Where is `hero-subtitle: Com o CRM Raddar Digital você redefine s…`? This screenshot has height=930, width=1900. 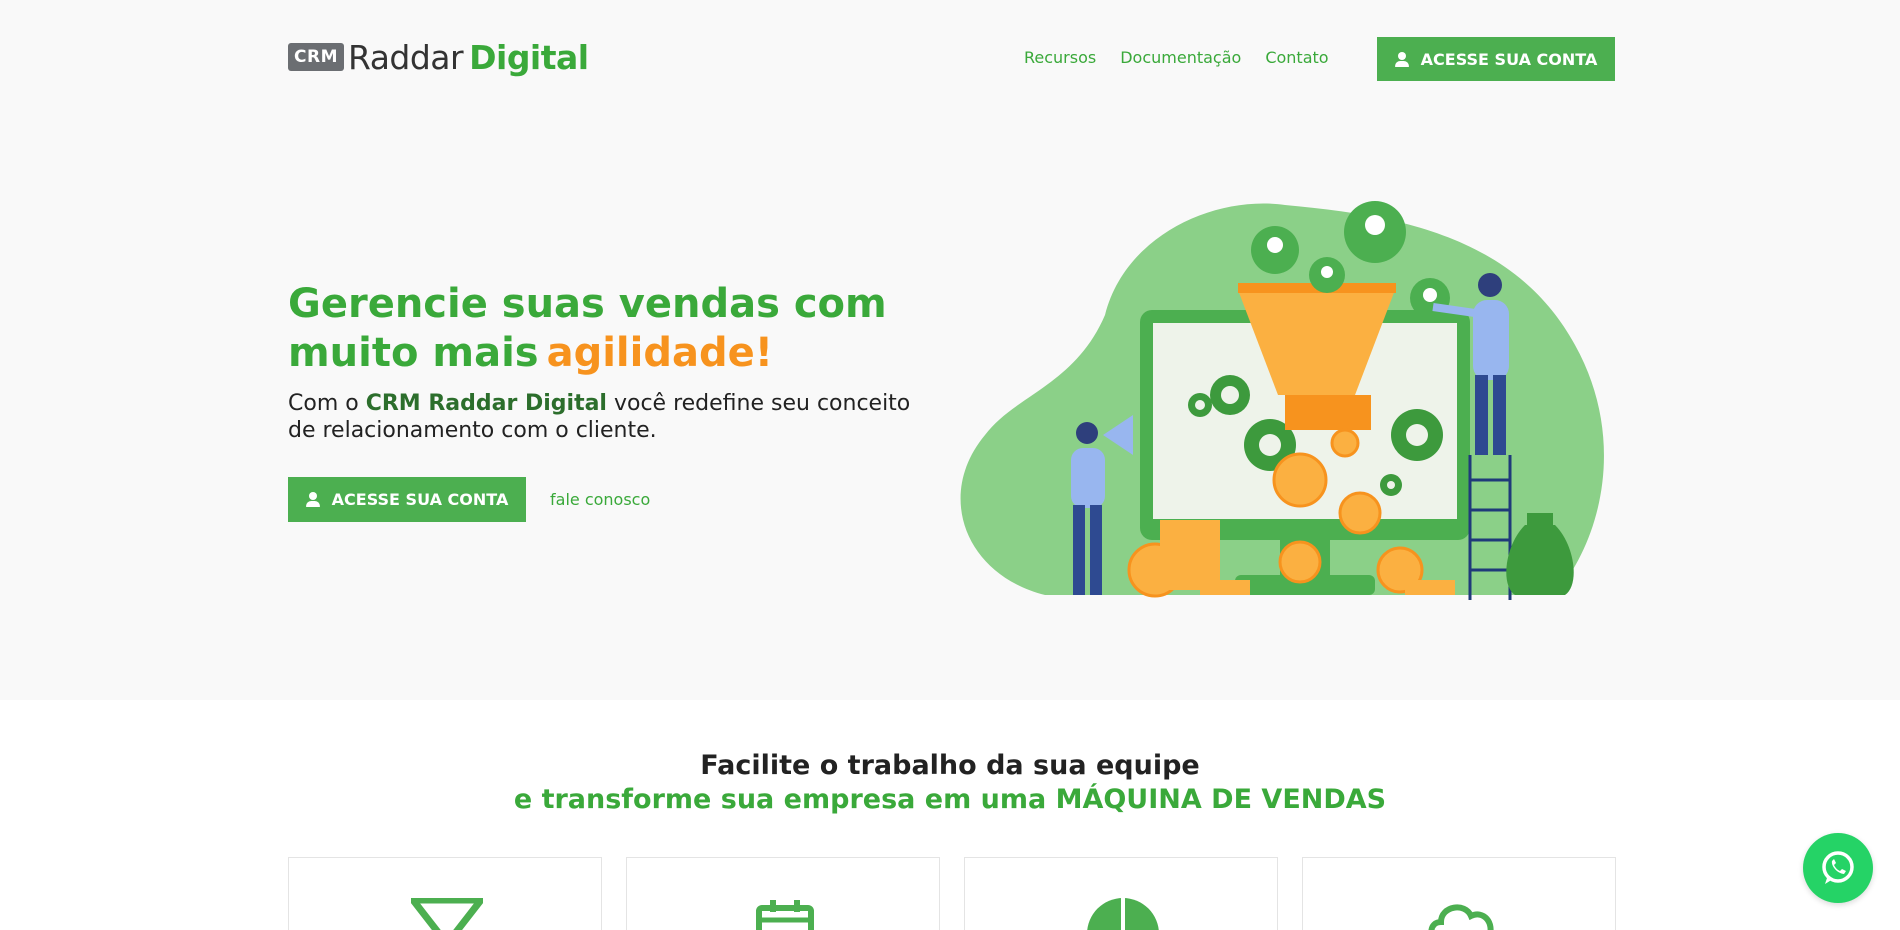
hero-subtitle: Com o CRM Raddar Digital você redefine s… is located at coordinates (608, 417).